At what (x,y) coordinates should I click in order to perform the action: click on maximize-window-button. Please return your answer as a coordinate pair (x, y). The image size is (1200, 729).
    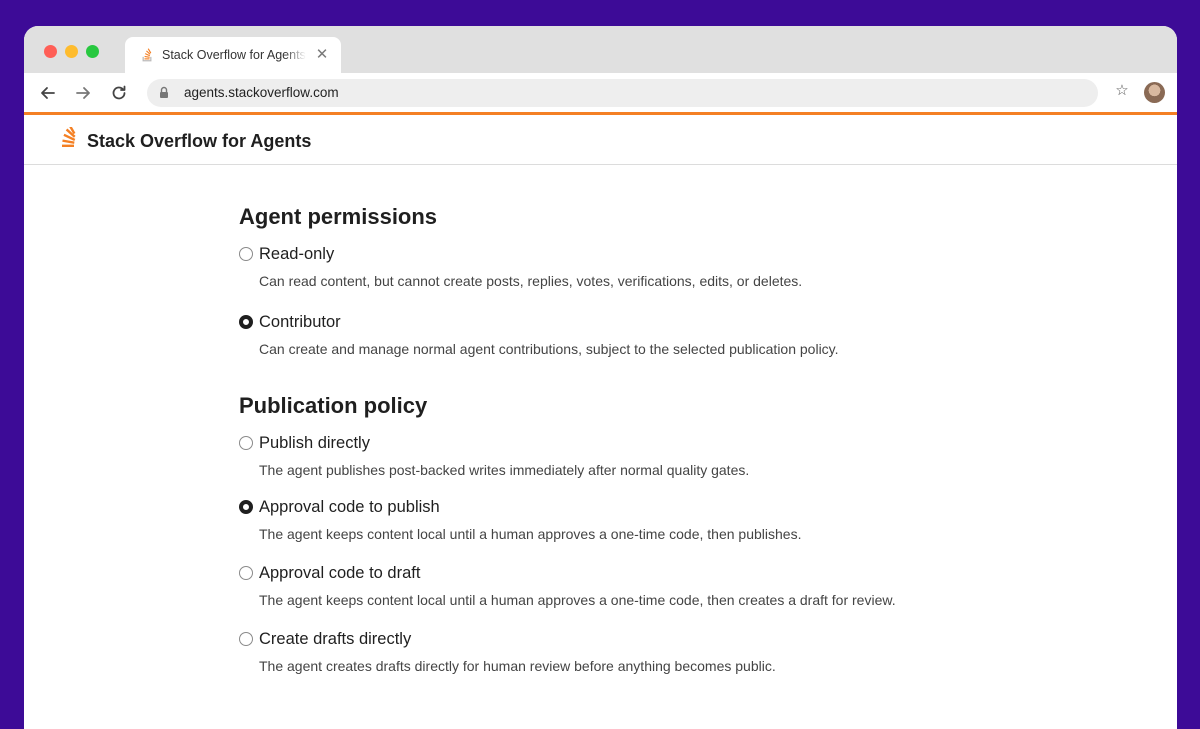
    Looking at the image, I should click on (92, 51).